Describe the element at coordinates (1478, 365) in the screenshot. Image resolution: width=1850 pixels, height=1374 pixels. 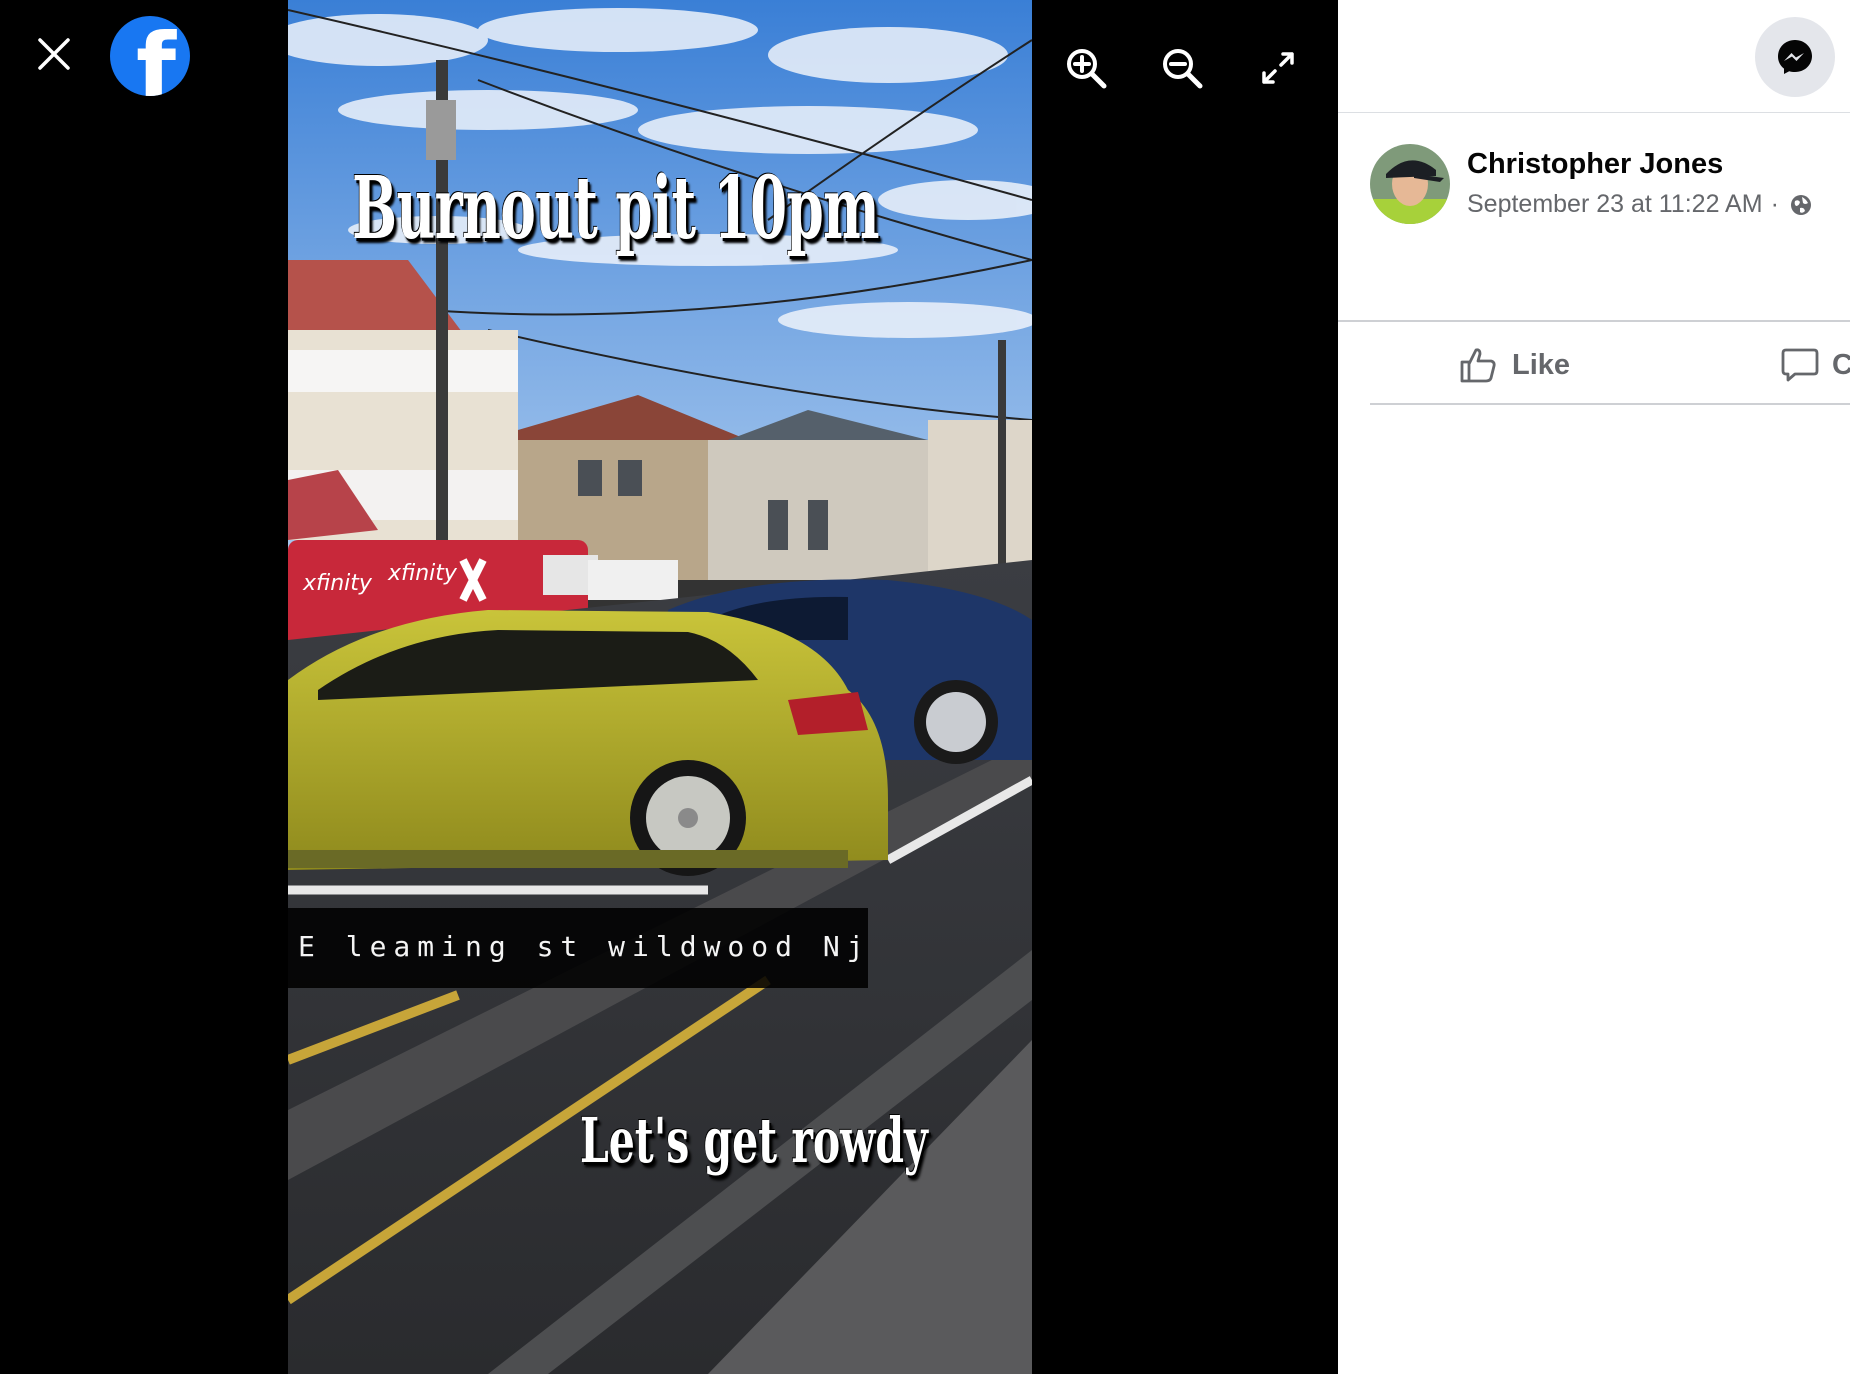
I see `thumbs-up-icon` at that location.